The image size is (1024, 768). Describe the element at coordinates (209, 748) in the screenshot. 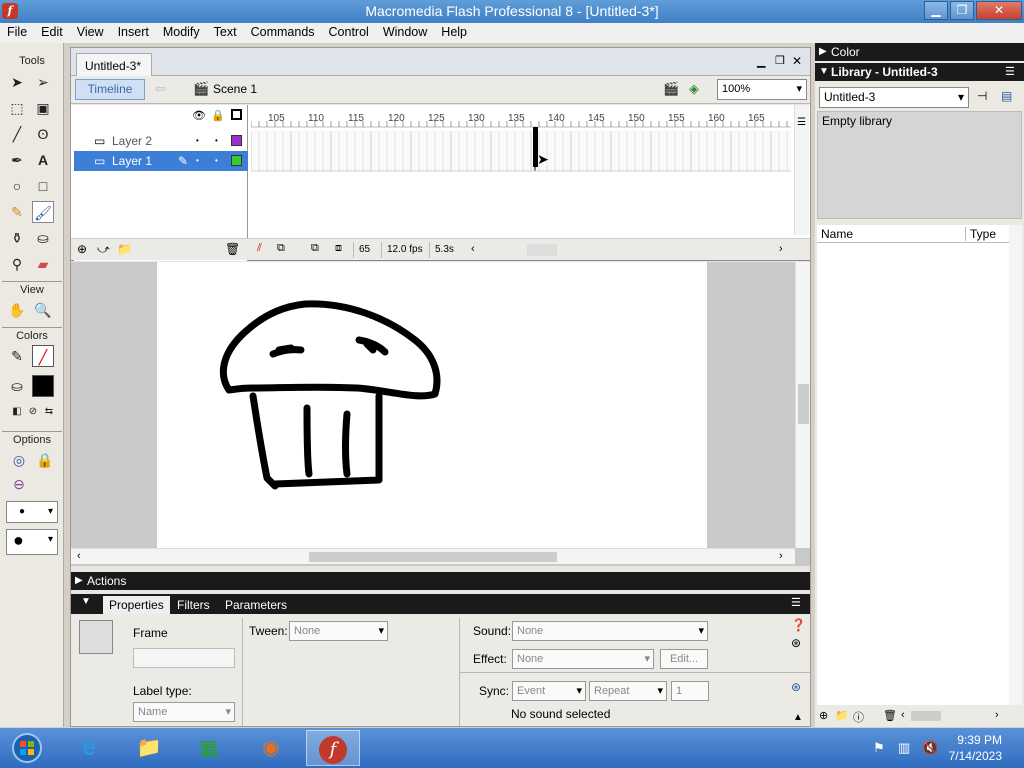

I see `store-icon: ▦` at that location.